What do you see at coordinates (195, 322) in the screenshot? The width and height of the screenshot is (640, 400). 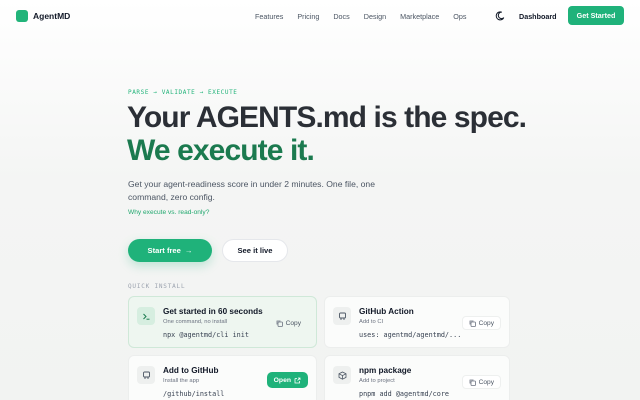 I see `card-description: One command, no install` at bounding box center [195, 322].